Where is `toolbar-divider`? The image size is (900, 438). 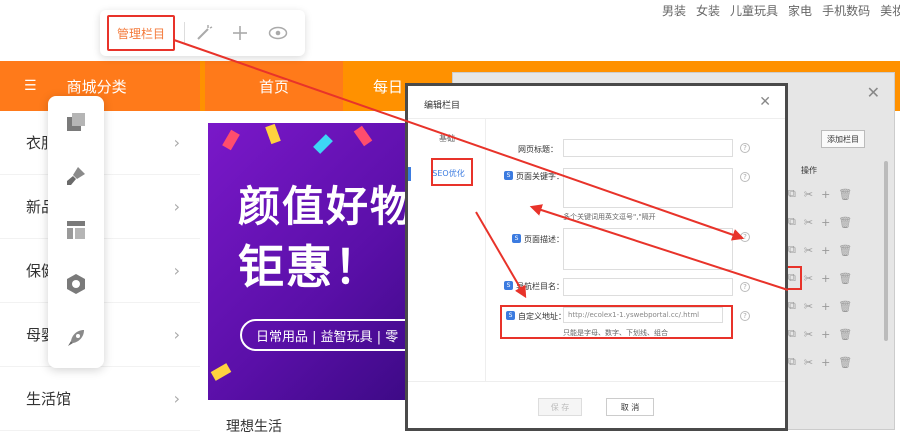 toolbar-divider is located at coordinates (184, 33).